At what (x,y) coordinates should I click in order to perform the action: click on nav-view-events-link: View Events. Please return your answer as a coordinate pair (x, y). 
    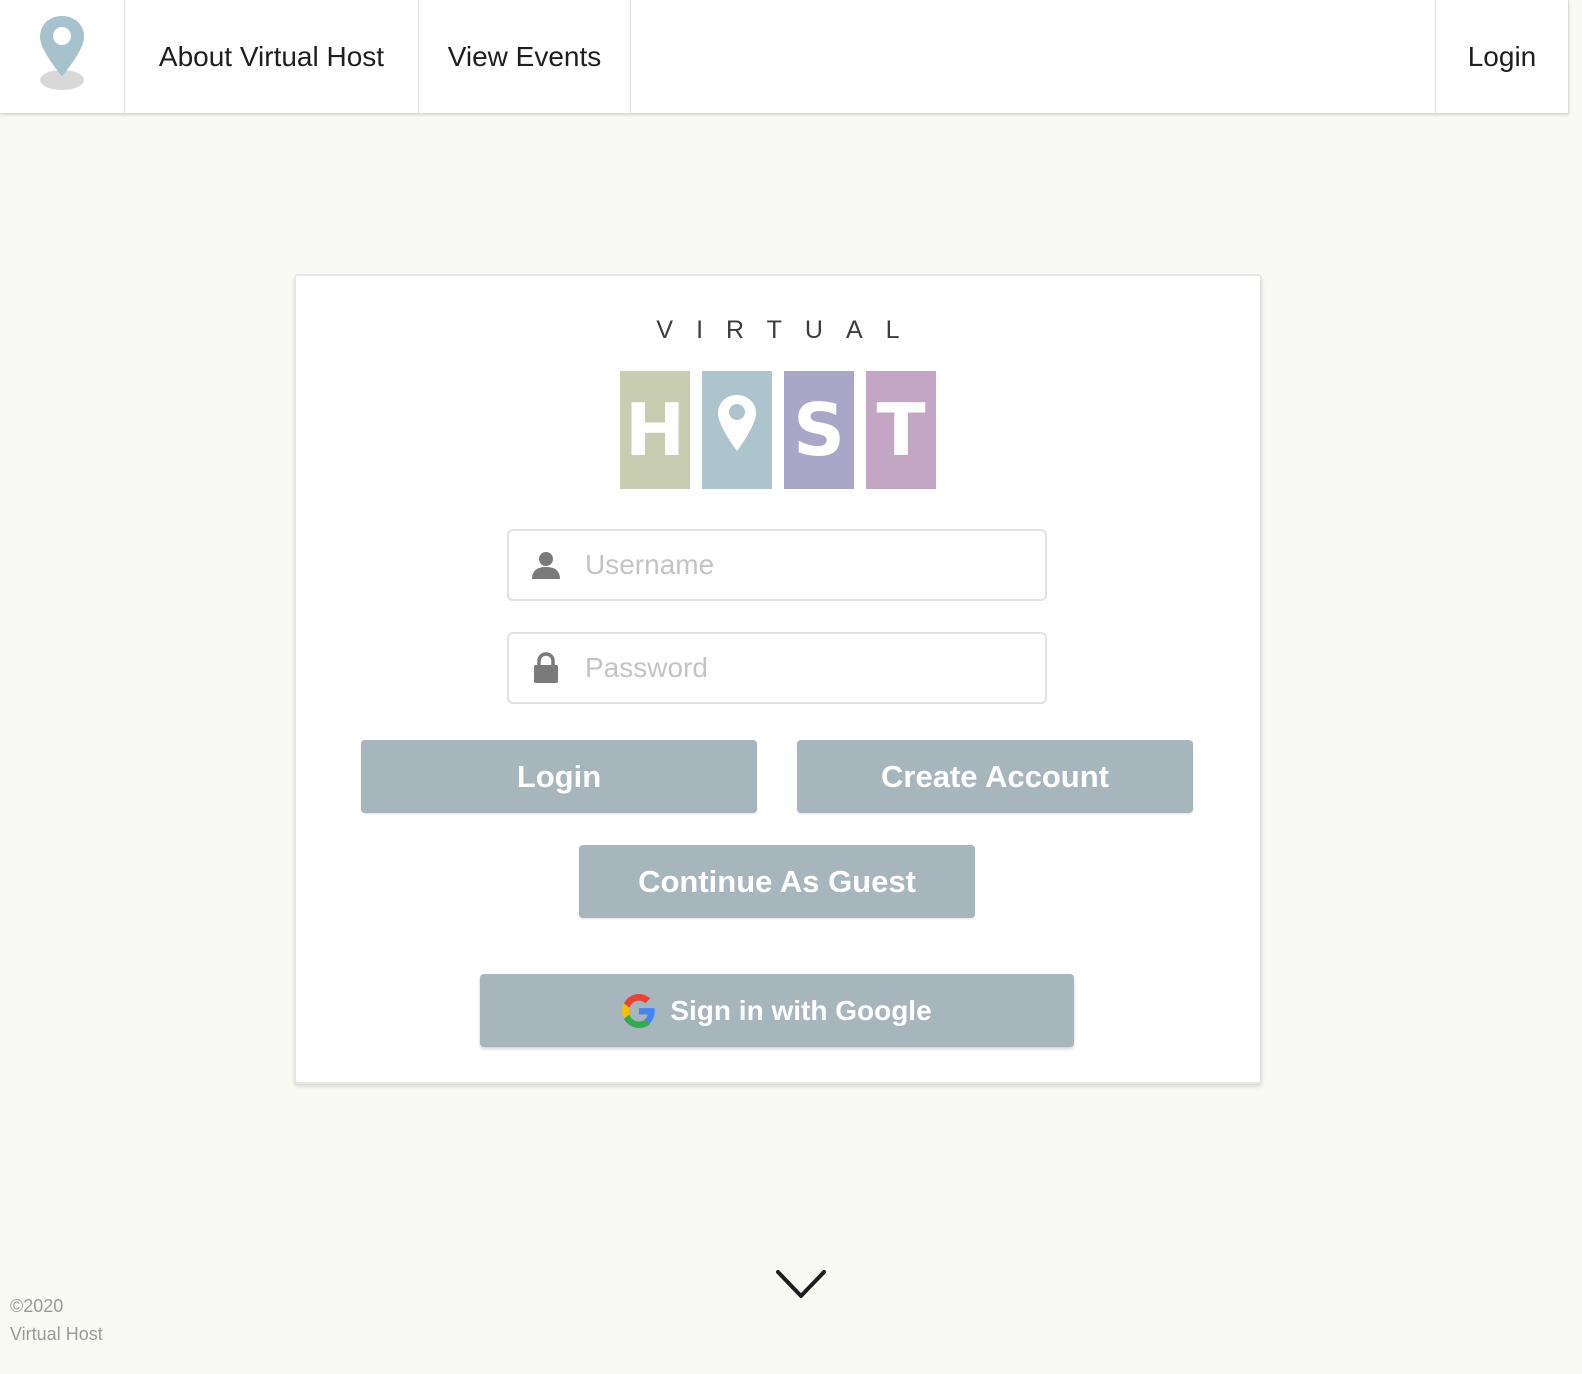
    Looking at the image, I should click on (525, 56).